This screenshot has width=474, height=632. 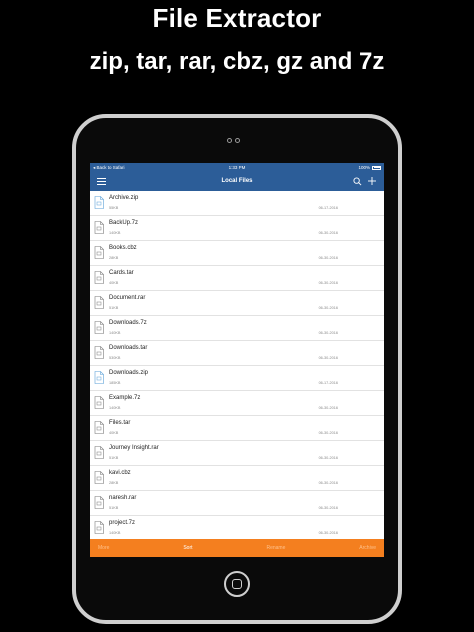 I want to click on file-row: Downloads.zip 185KB 06-17-2016, so click(x=237, y=378).